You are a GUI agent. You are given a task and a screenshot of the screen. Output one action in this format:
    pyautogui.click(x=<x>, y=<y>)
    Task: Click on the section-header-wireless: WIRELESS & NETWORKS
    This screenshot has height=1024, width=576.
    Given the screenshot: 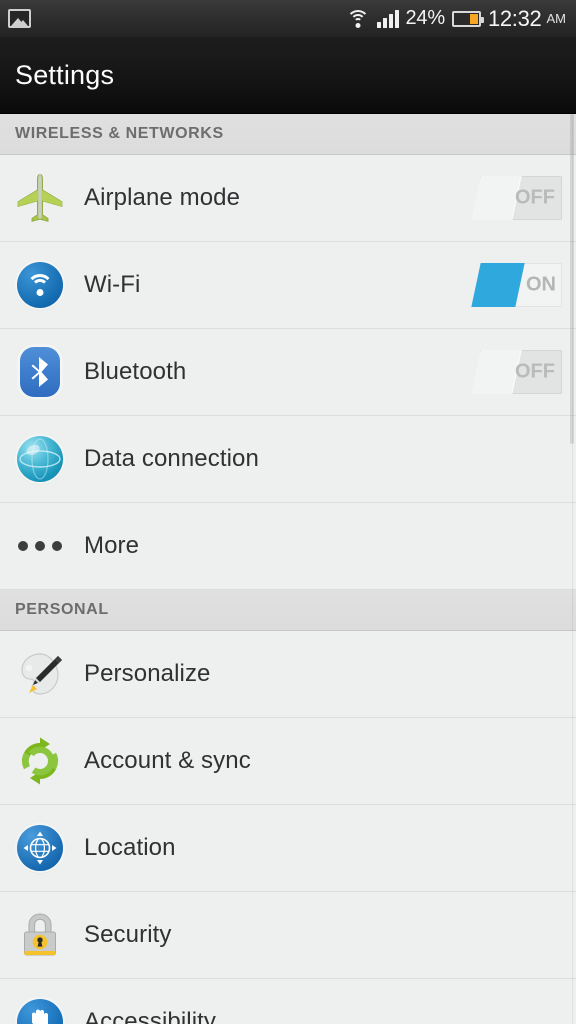 What is the action you would take?
    pyautogui.click(x=288, y=134)
    